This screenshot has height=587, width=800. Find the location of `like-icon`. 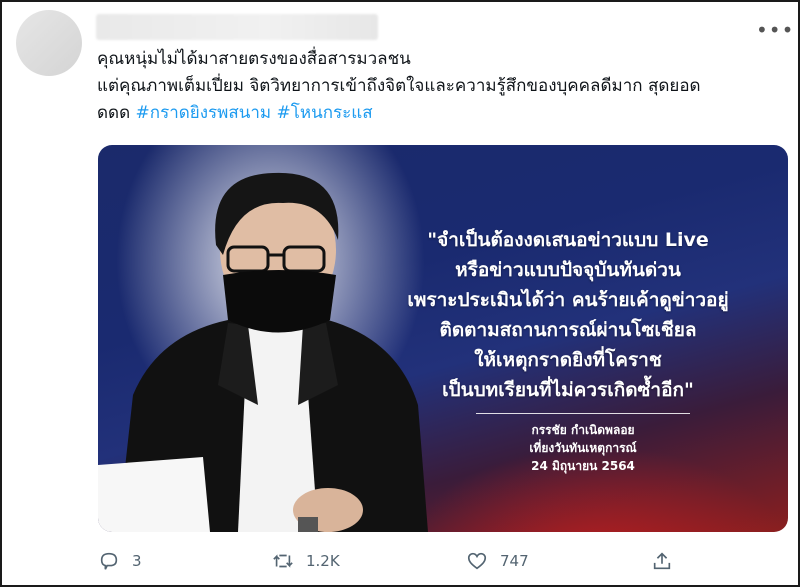

like-icon is located at coordinates (477, 561).